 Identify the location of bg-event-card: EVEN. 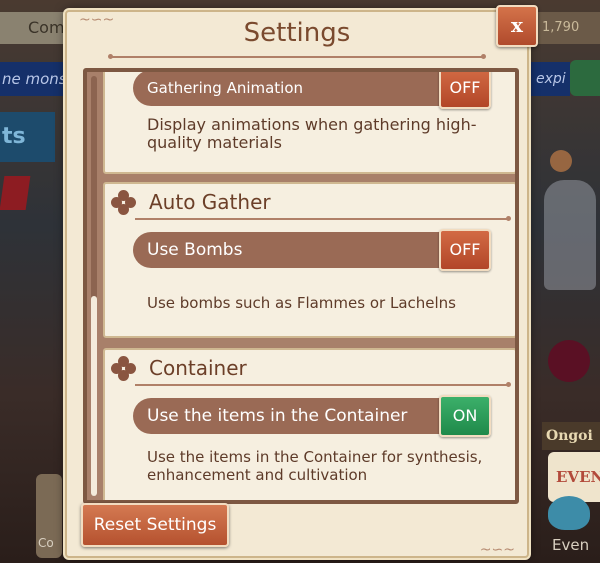
(574, 477).